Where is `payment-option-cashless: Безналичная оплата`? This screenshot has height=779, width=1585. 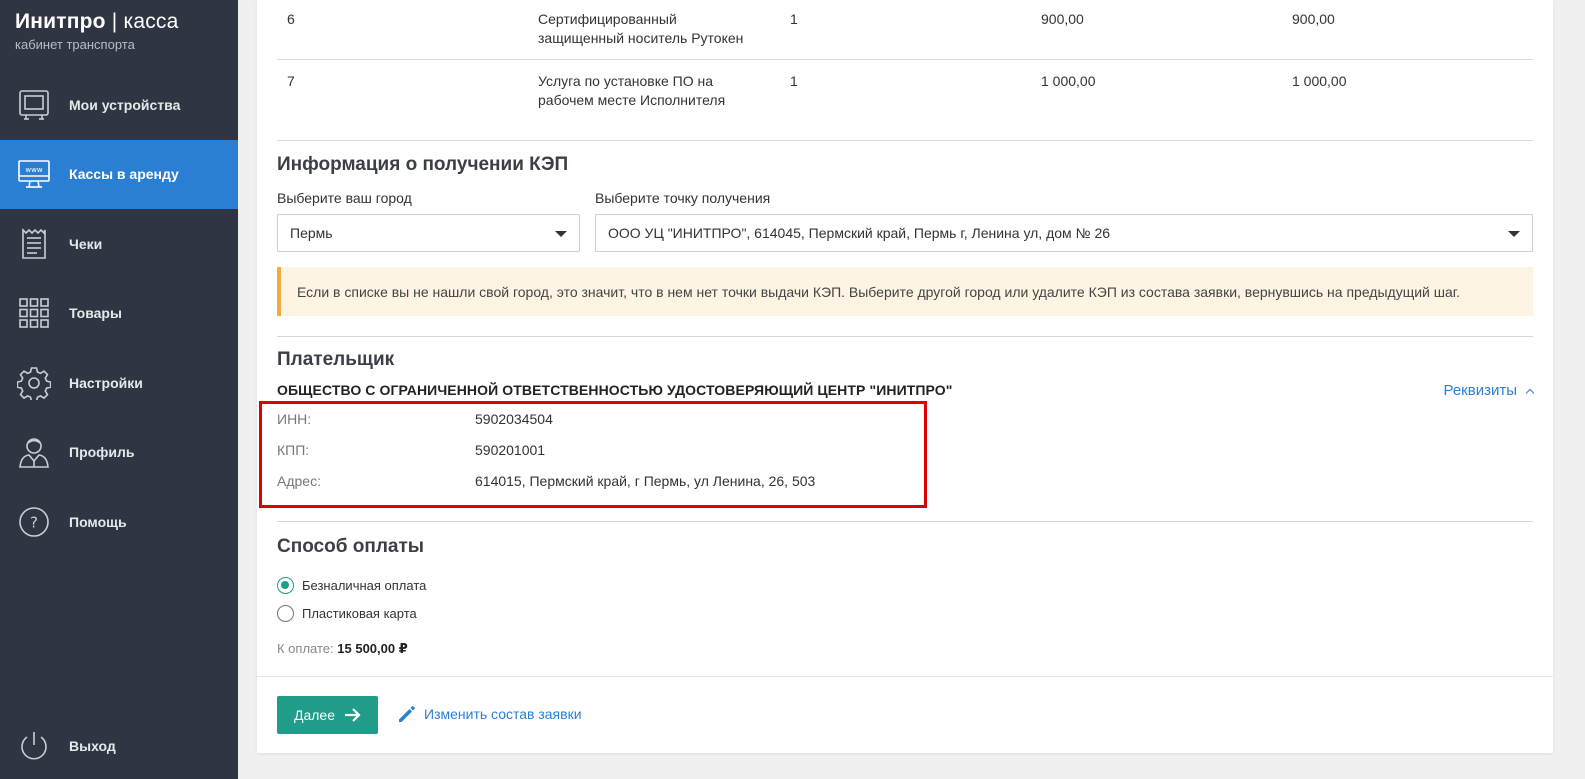 payment-option-cashless: Безналичная оплата is located at coordinates (351, 585).